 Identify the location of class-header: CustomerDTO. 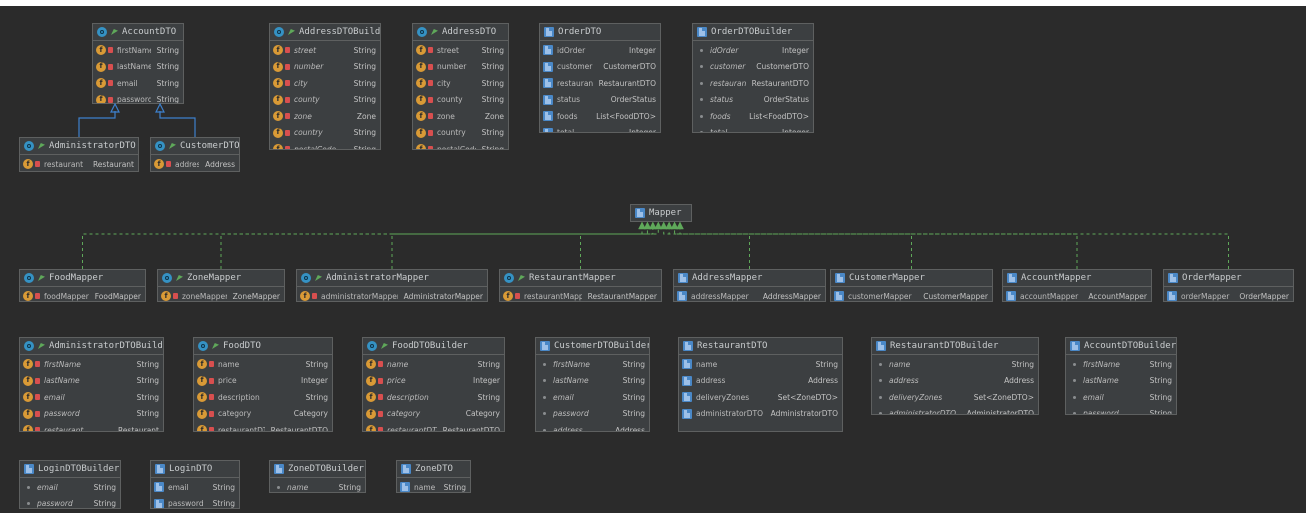
(195, 146).